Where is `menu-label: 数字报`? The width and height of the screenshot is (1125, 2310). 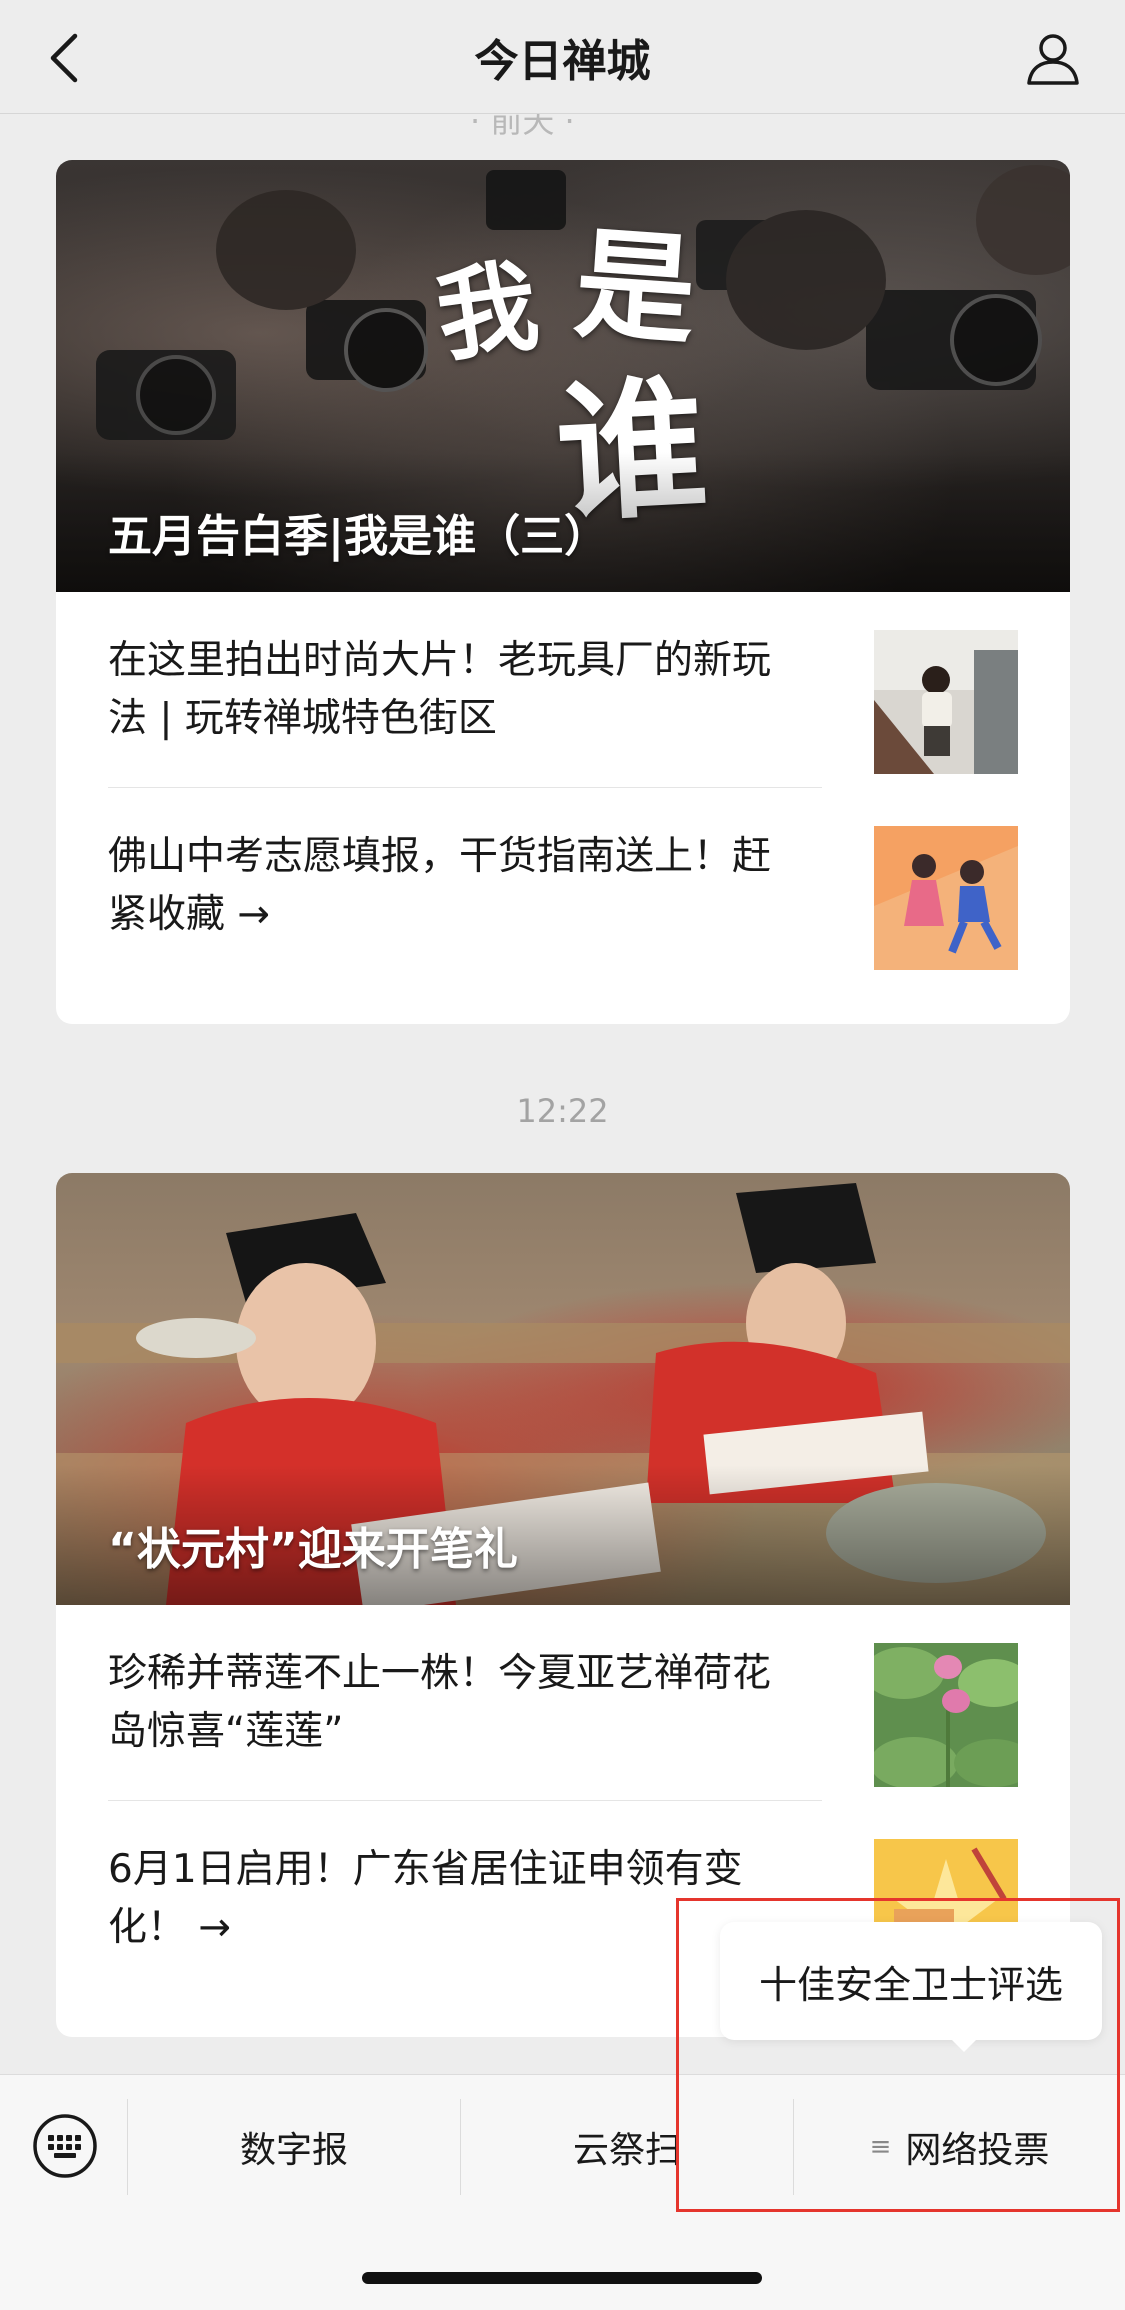
menu-label: 数字报 is located at coordinates (293, 2150).